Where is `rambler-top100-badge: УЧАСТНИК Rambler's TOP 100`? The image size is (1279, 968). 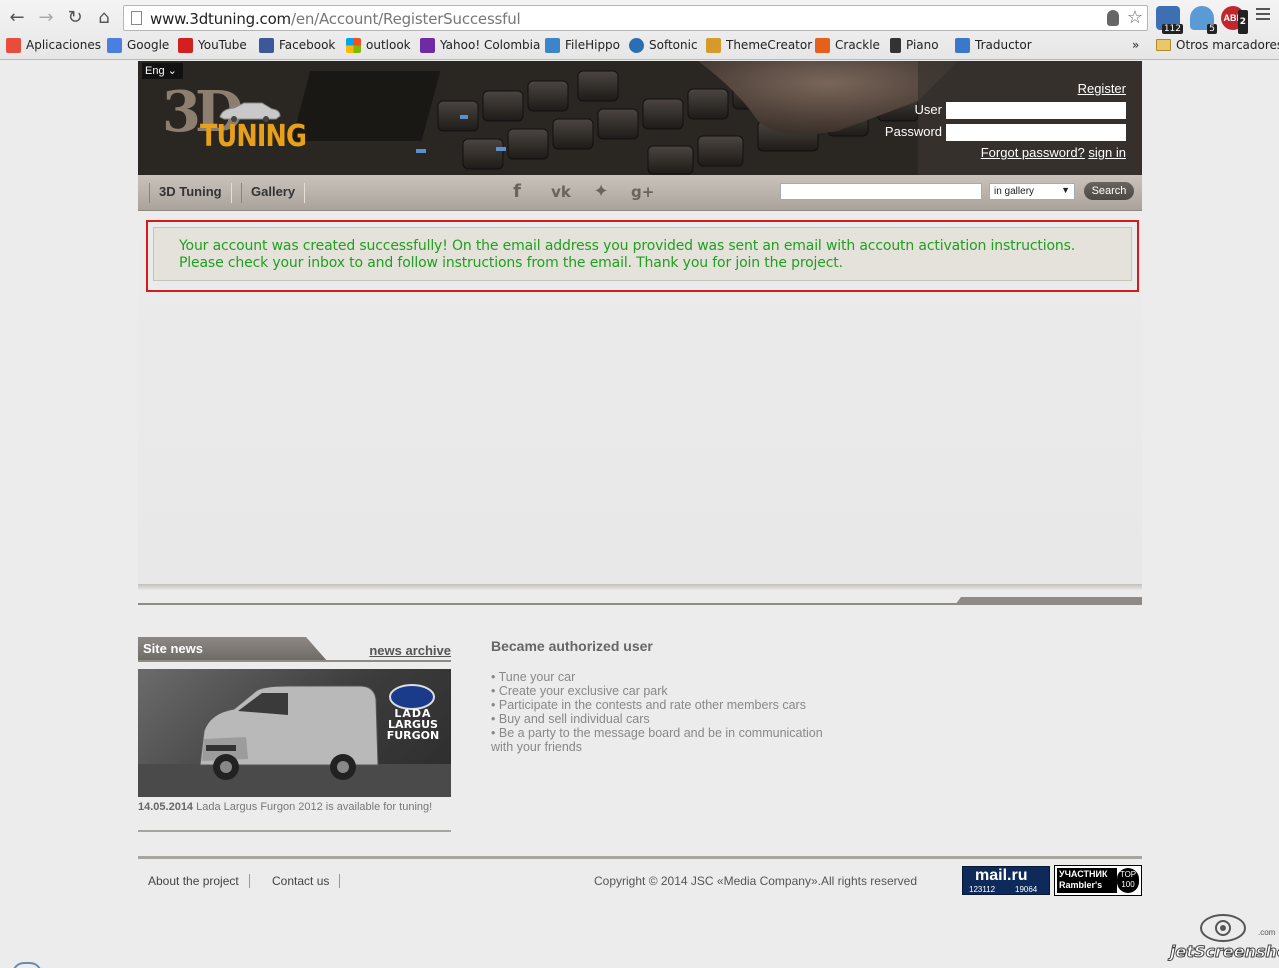 rambler-top100-badge: УЧАСТНИК Rambler's TOP 100 is located at coordinates (1098, 880).